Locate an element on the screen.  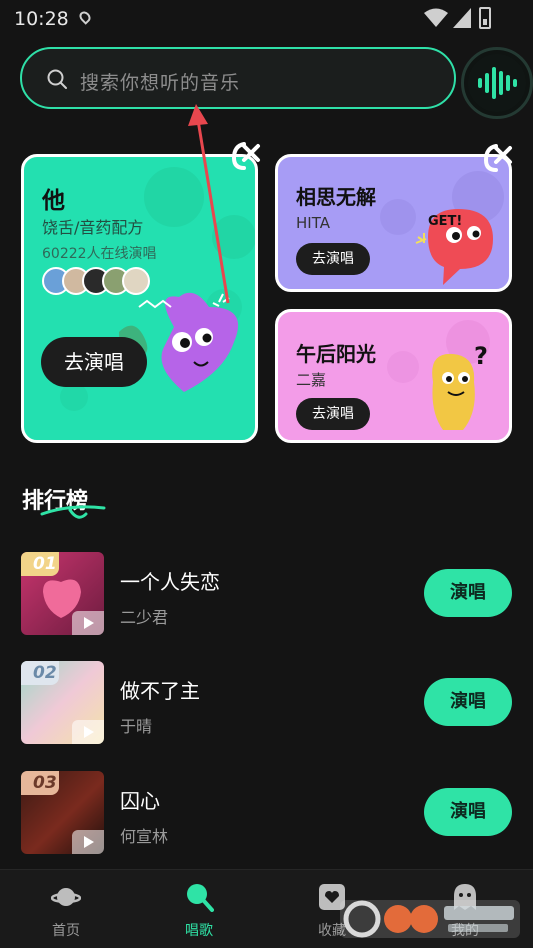
online-count: 60222人在线演唱 is located at coordinates (99, 254).